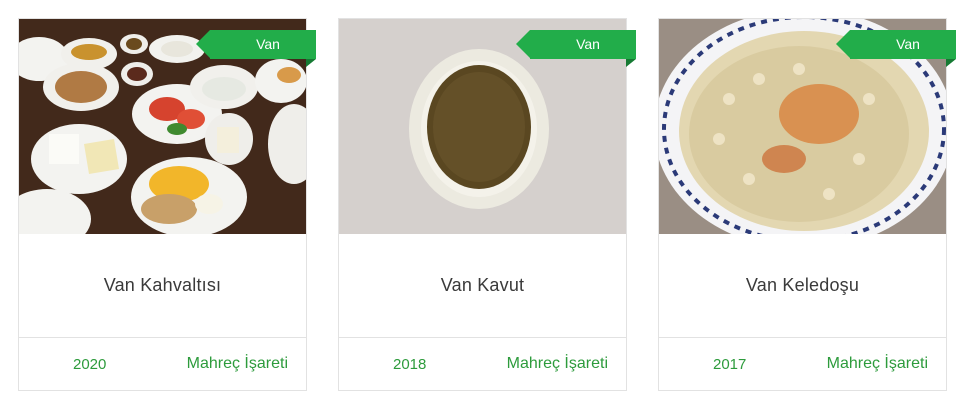 Image resolution: width=967 pixels, height=401 pixels. I want to click on card-footer: 2017 Mahreç İşareti, so click(802, 363).